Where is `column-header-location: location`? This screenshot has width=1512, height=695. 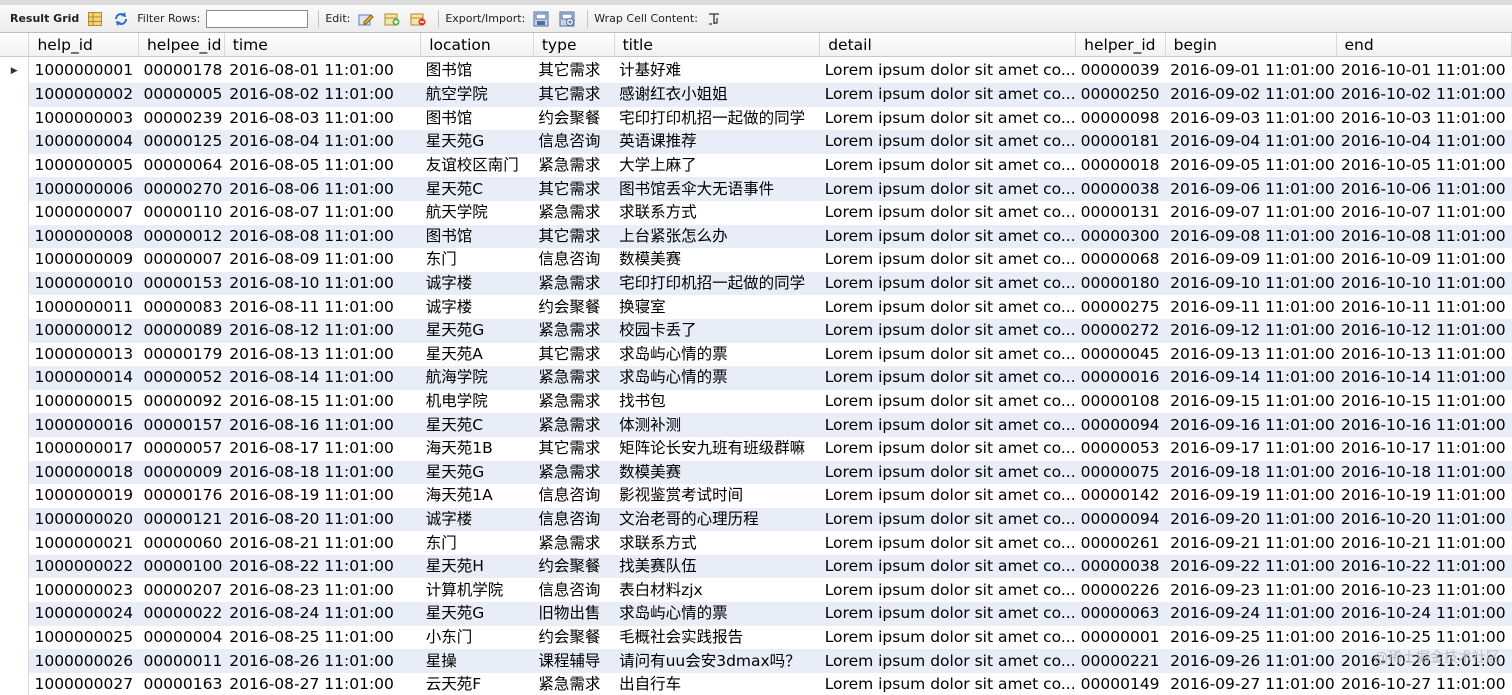
column-header-location: location is located at coordinates (477, 45).